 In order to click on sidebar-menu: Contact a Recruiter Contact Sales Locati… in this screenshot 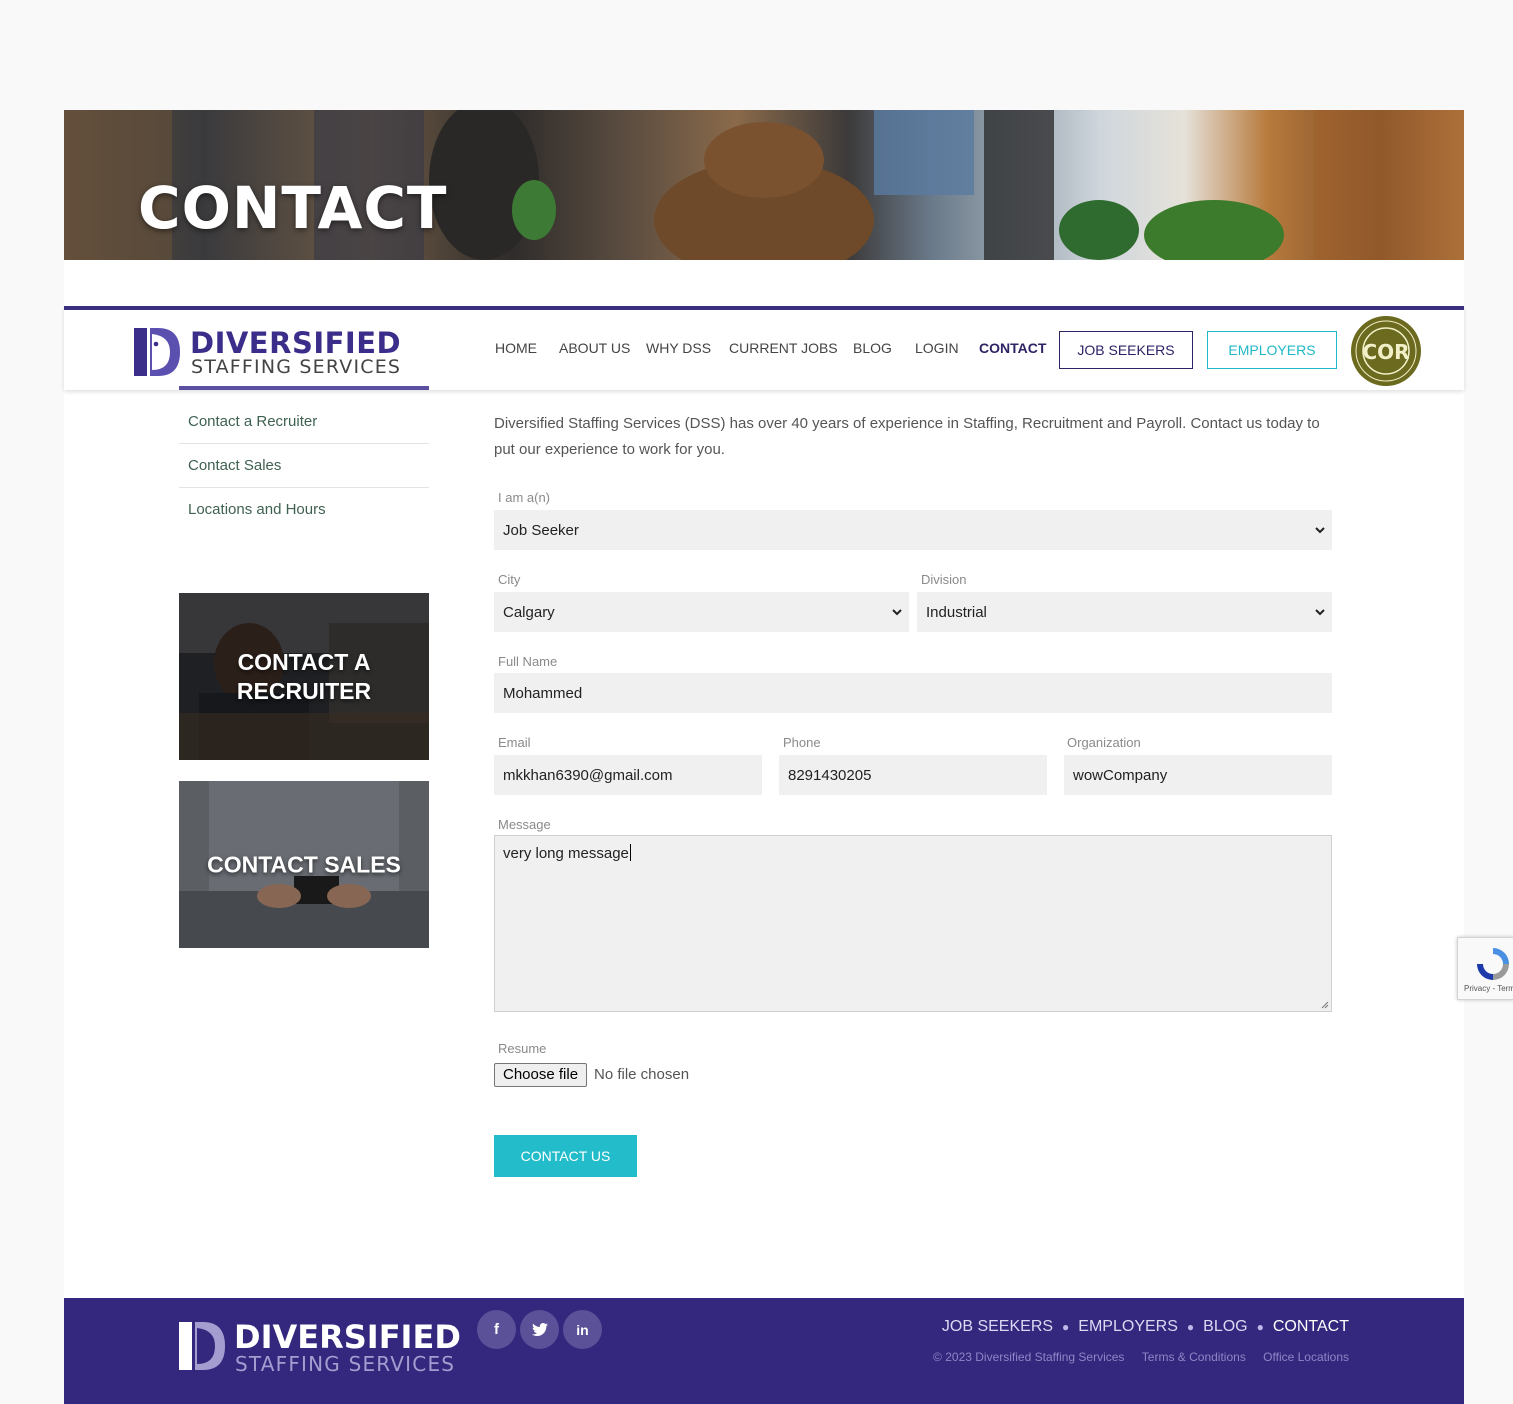, I will do `click(304, 465)`.